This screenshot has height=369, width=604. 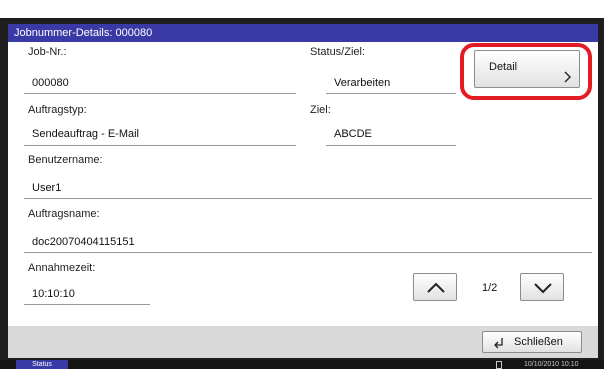 I want to click on ziel-label: Ziel:, so click(x=320, y=110).